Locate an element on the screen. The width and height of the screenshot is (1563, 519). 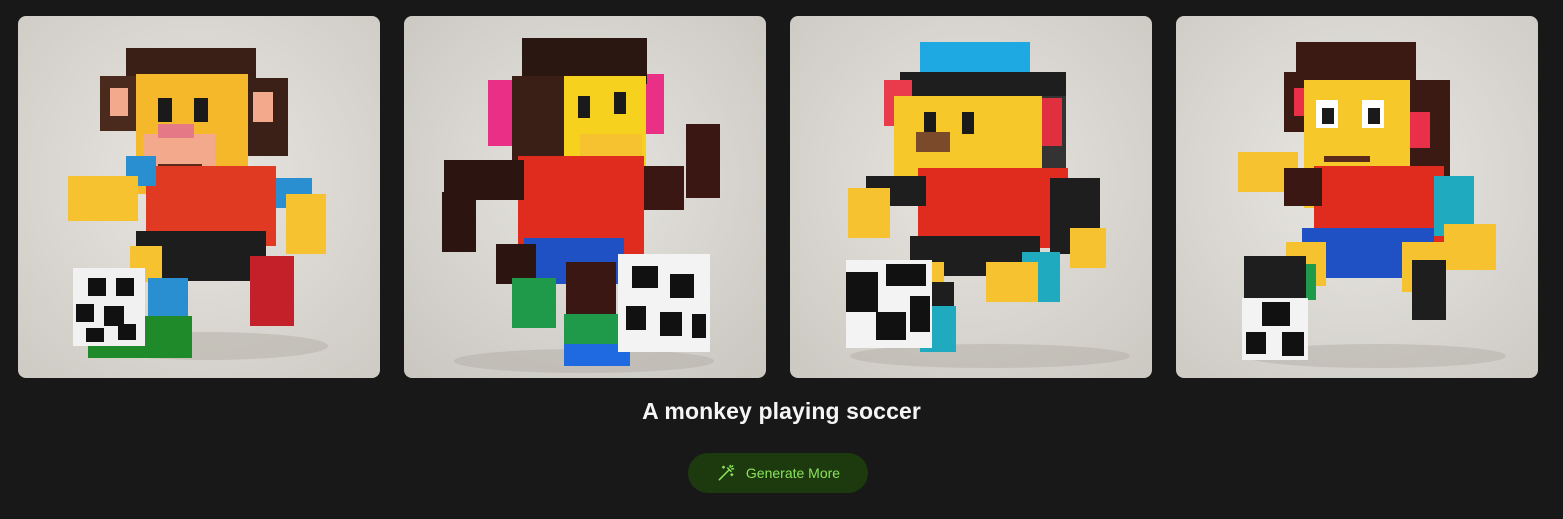
magic-wand-icon is located at coordinates (726, 472).